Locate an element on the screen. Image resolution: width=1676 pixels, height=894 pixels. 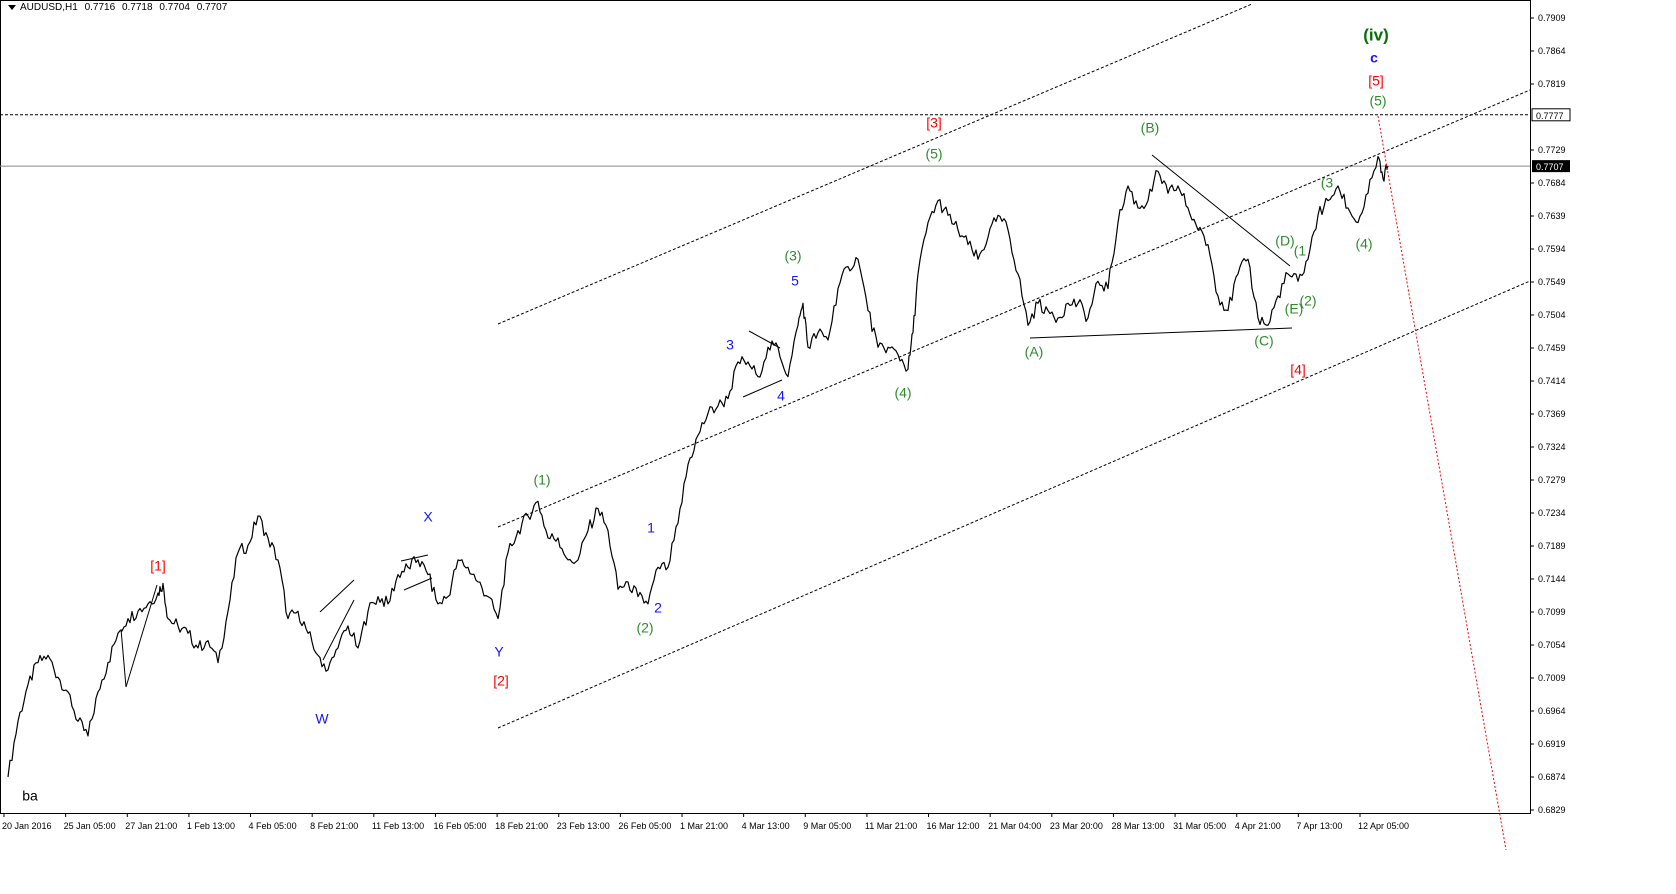
x-tick-label-6: 11 Feb 13:00 is located at coordinates (398, 826).